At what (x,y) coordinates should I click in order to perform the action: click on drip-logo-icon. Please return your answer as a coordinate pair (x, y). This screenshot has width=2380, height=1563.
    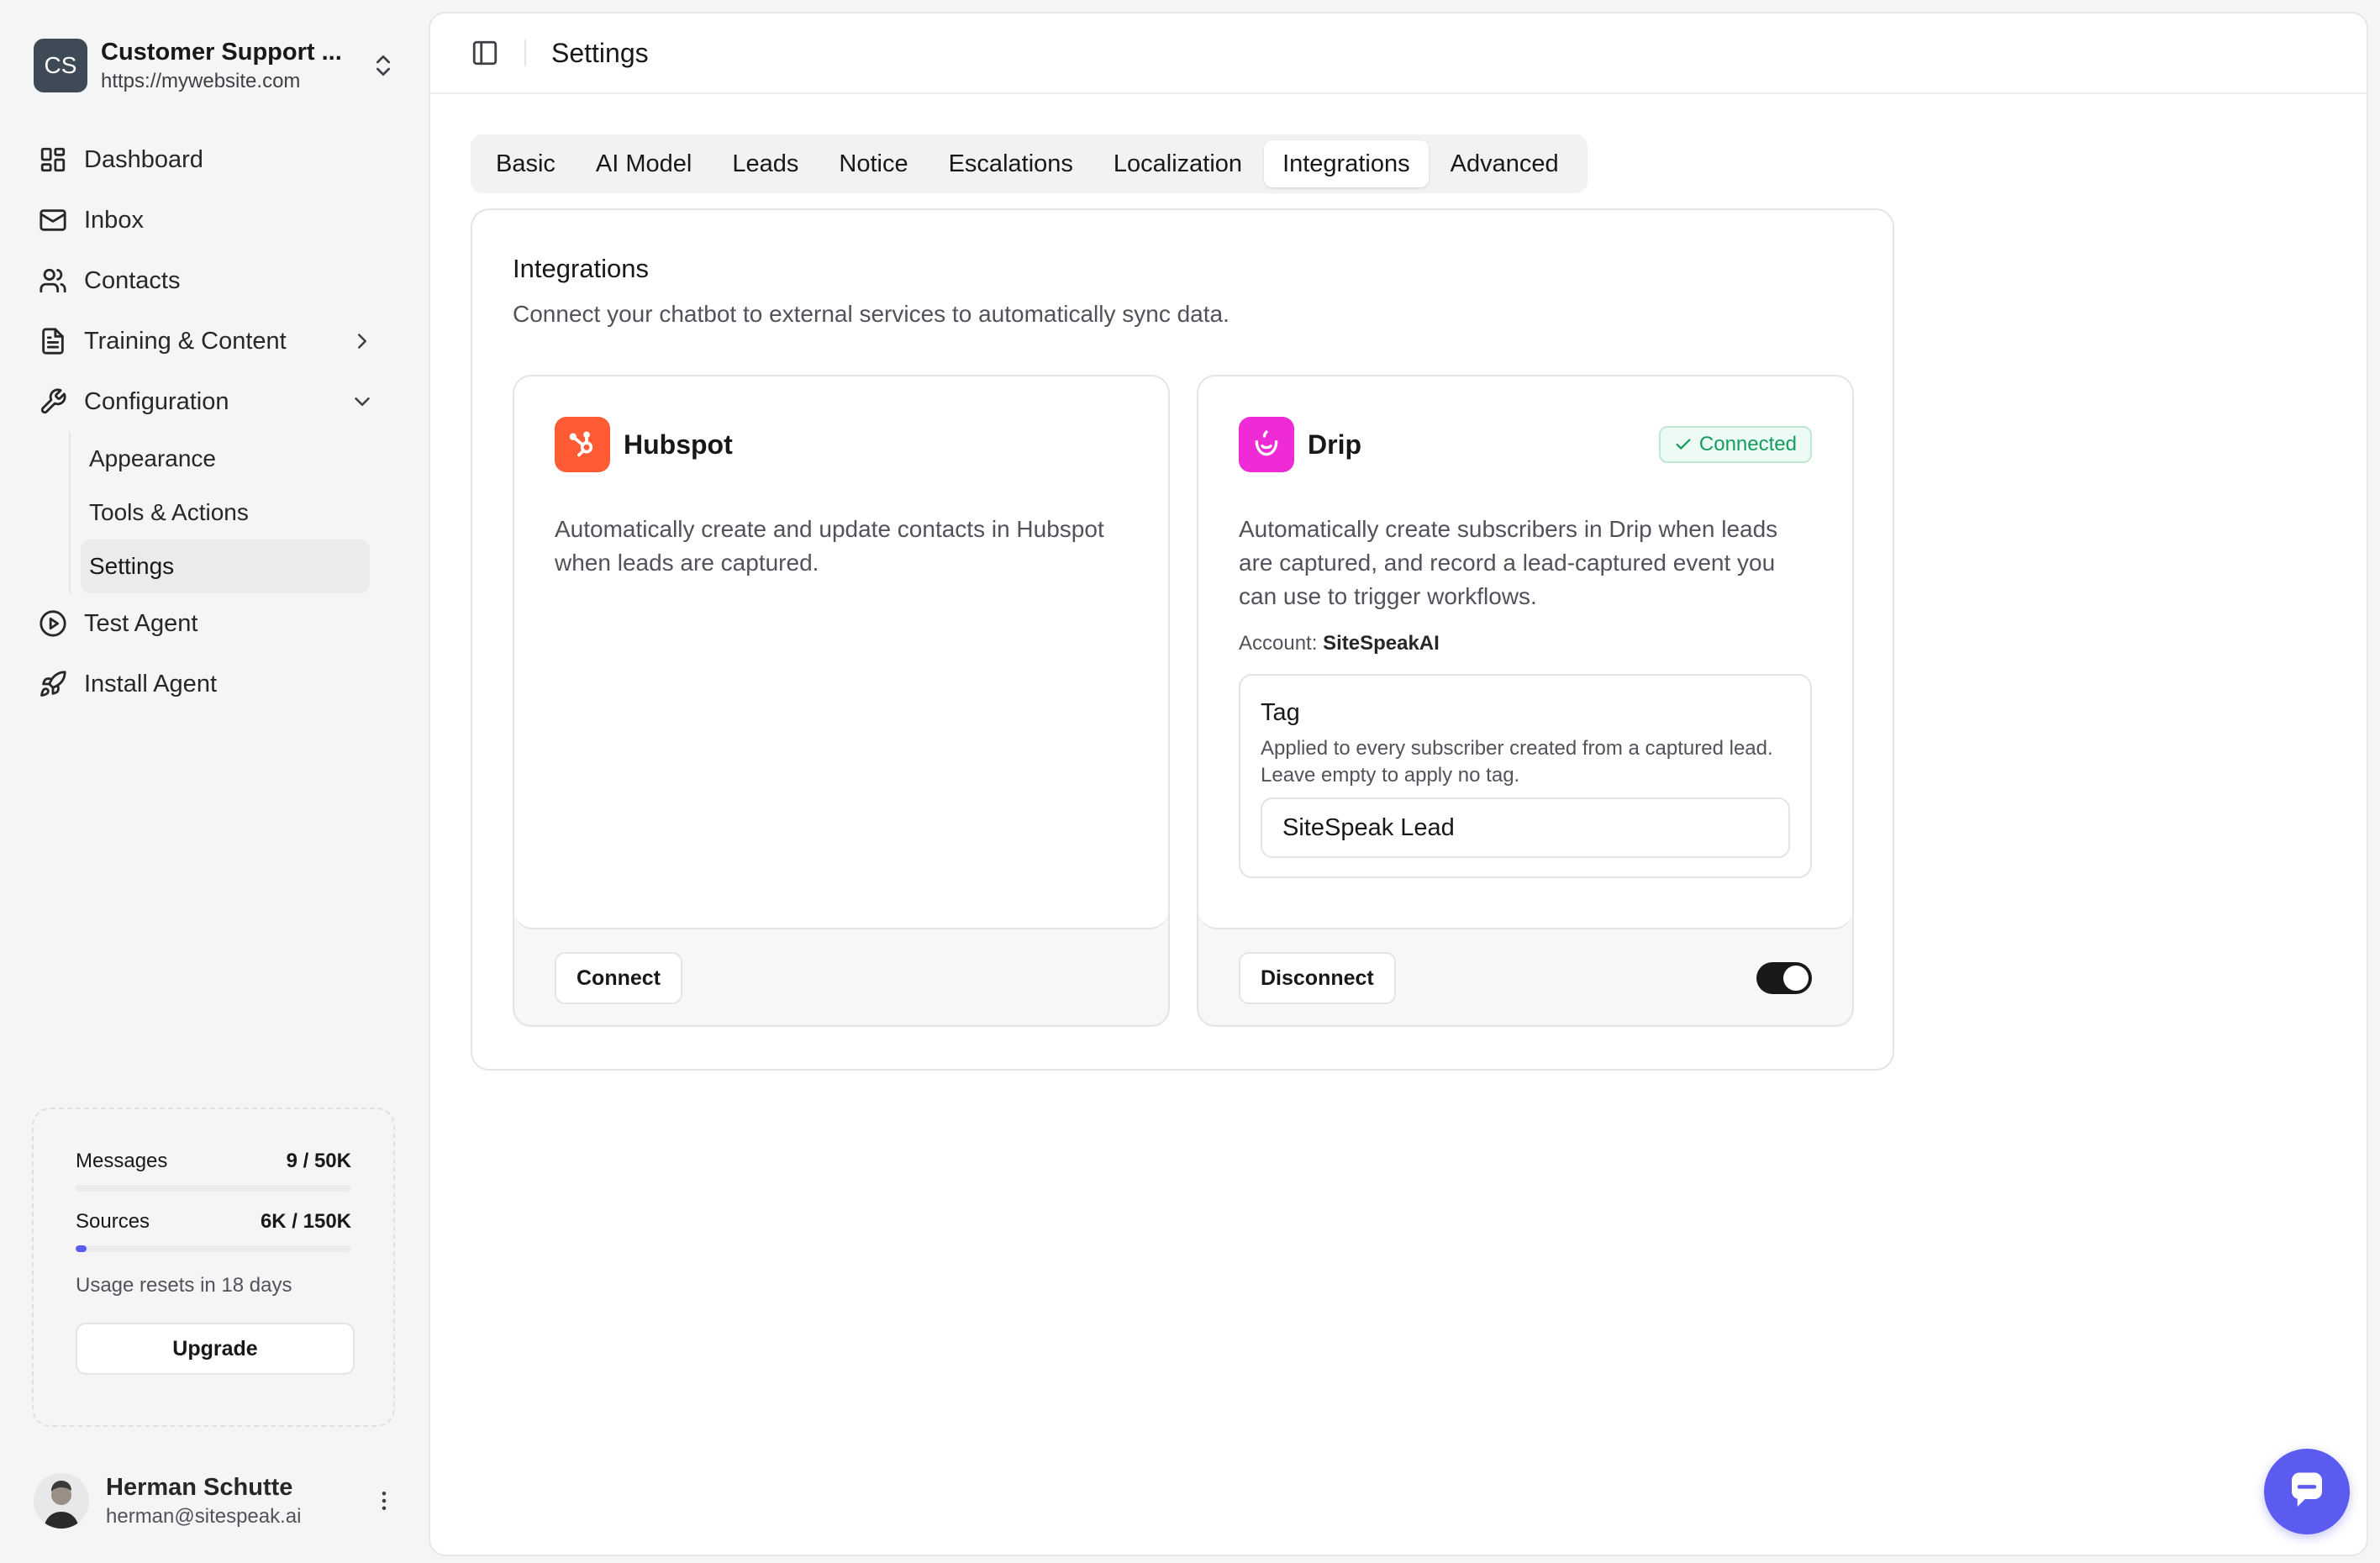
    Looking at the image, I should click on (1267, 444).